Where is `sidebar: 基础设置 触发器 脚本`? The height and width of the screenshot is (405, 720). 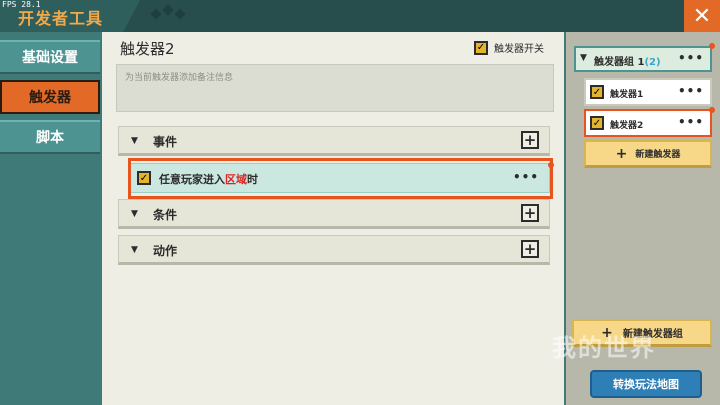
sidebar: 基础设置 触发器 脚本 is located at coordinates (51, 218).